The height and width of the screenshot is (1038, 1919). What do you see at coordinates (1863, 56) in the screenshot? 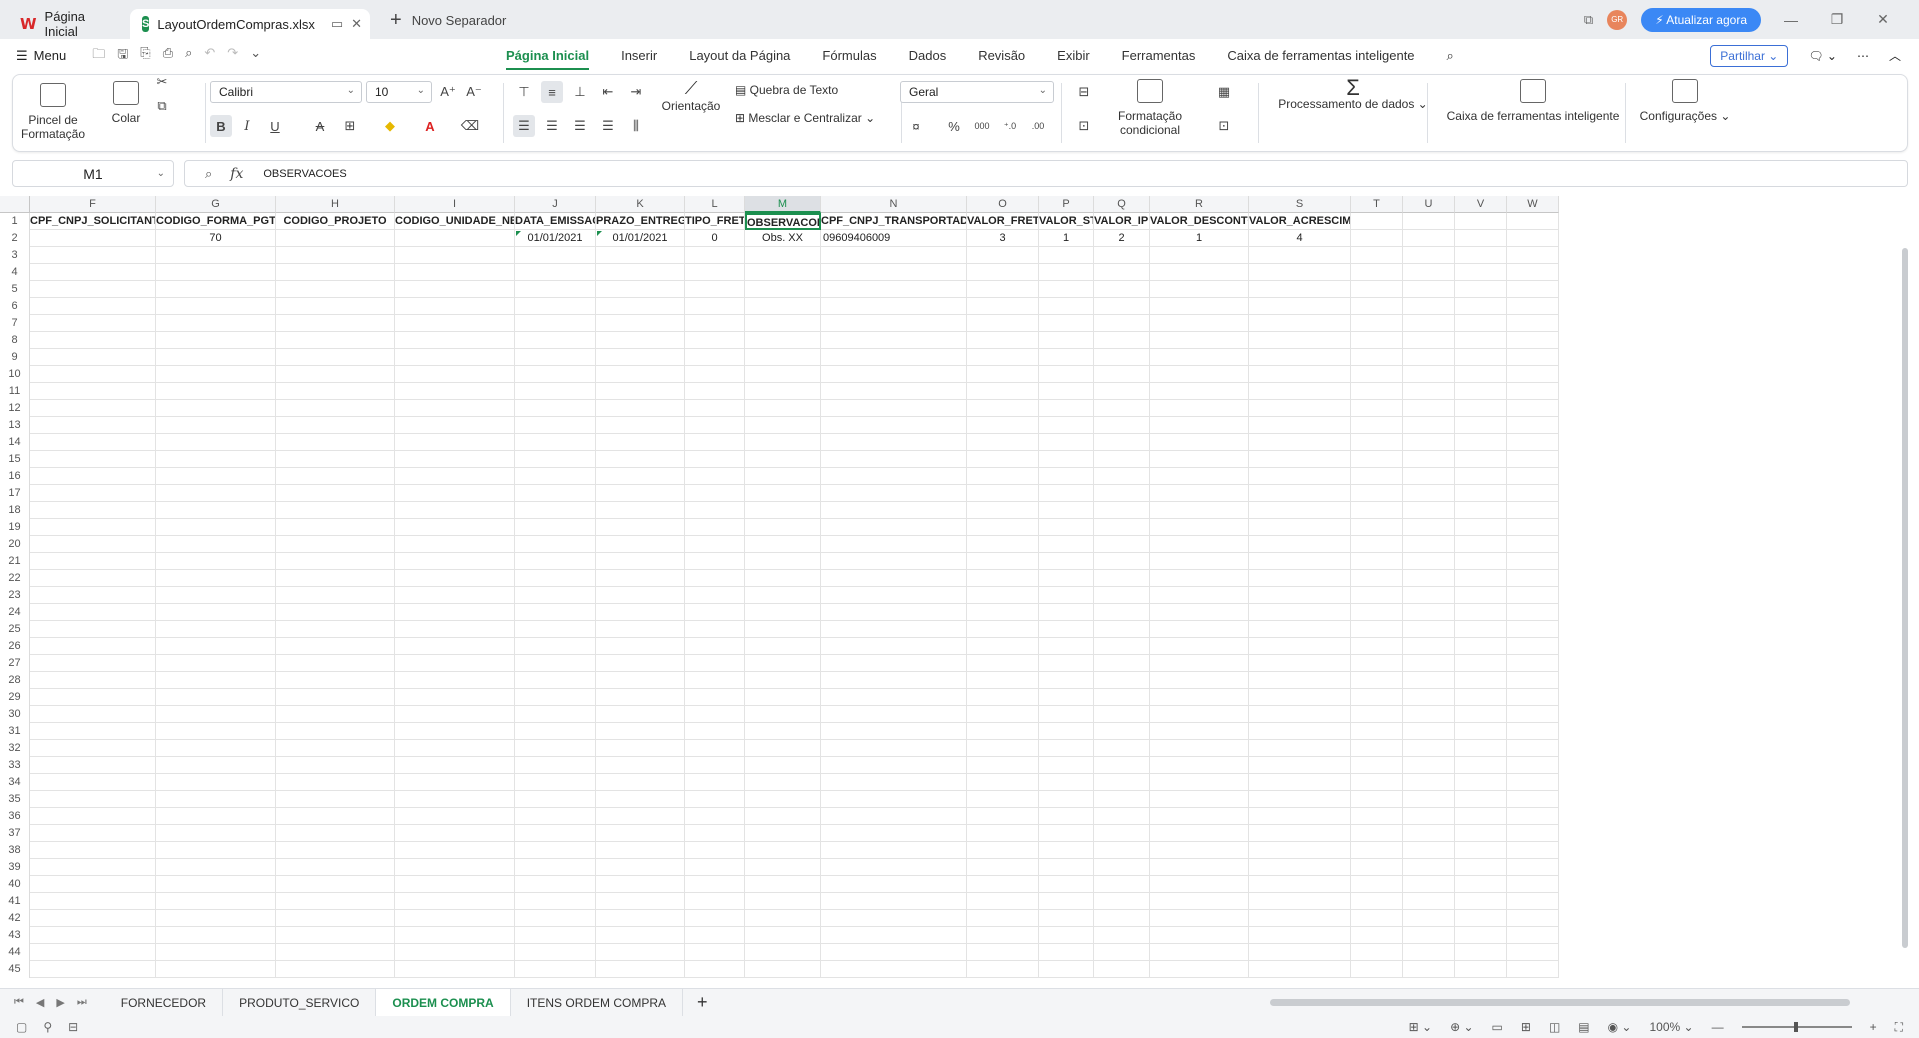
I see `more-icon: ⋯` at bounding box center [1863, 56].